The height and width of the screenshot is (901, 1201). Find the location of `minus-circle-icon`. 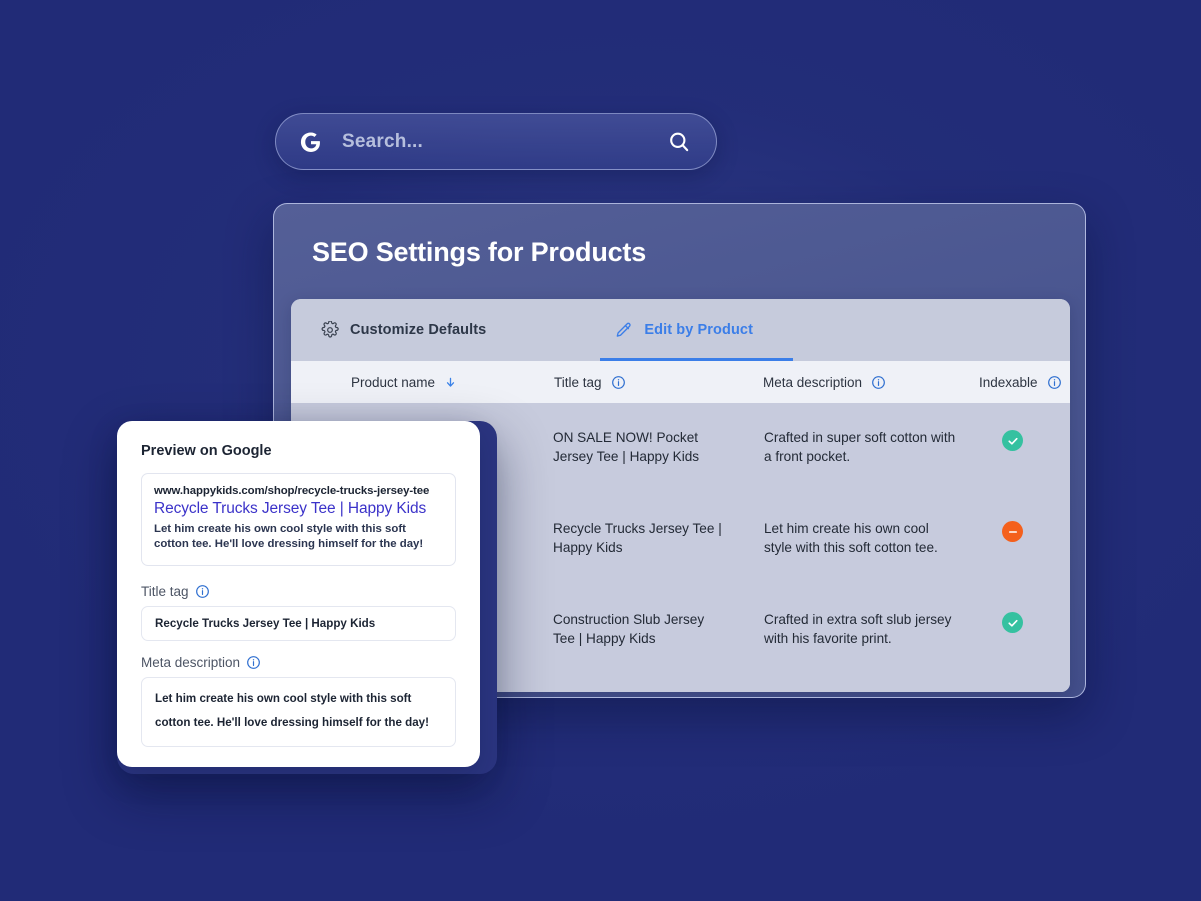

minus-circle-icon is located at coordinates (1012, 531).